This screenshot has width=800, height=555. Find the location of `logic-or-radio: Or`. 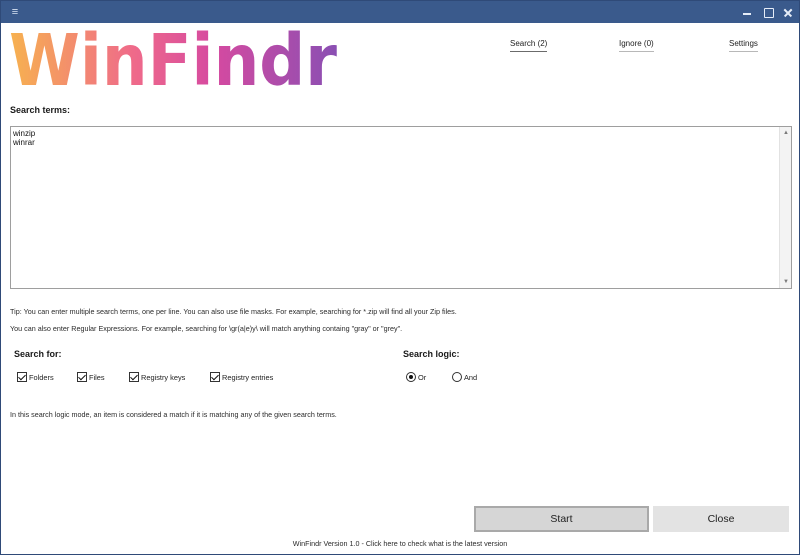

logic-or-radio: Or is located at coordinates (416, 377).